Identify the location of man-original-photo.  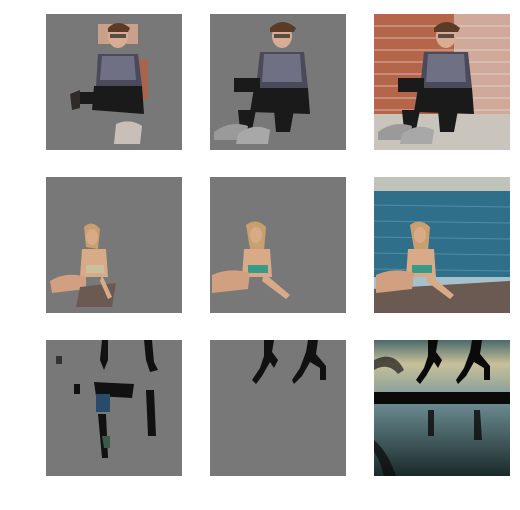
(442, 82).